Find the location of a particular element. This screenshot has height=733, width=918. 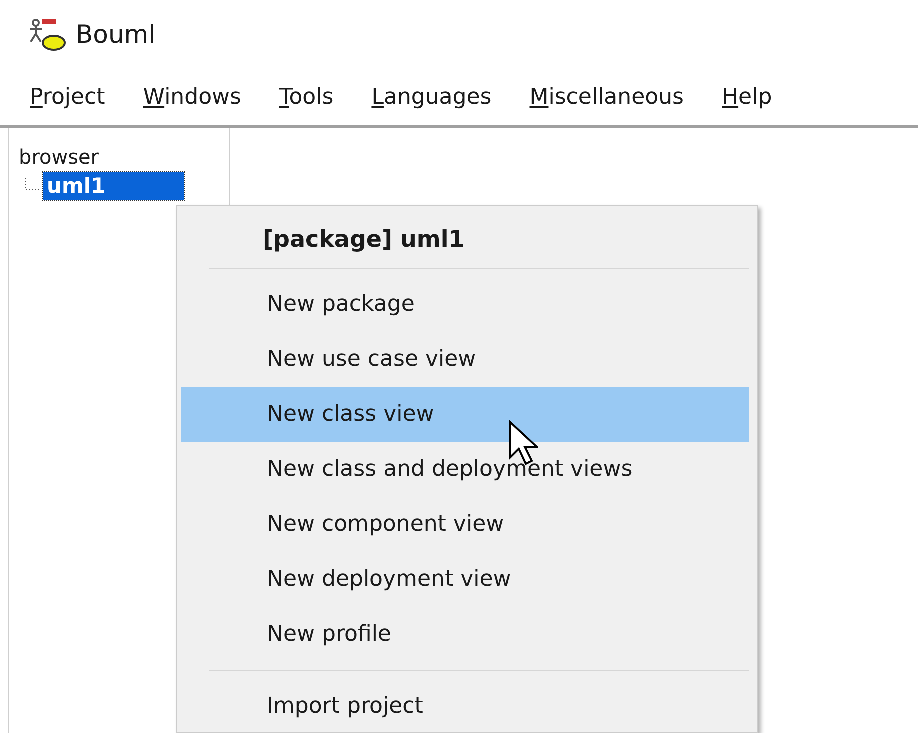

menu-item: New package is located at coordinates (465, 304).